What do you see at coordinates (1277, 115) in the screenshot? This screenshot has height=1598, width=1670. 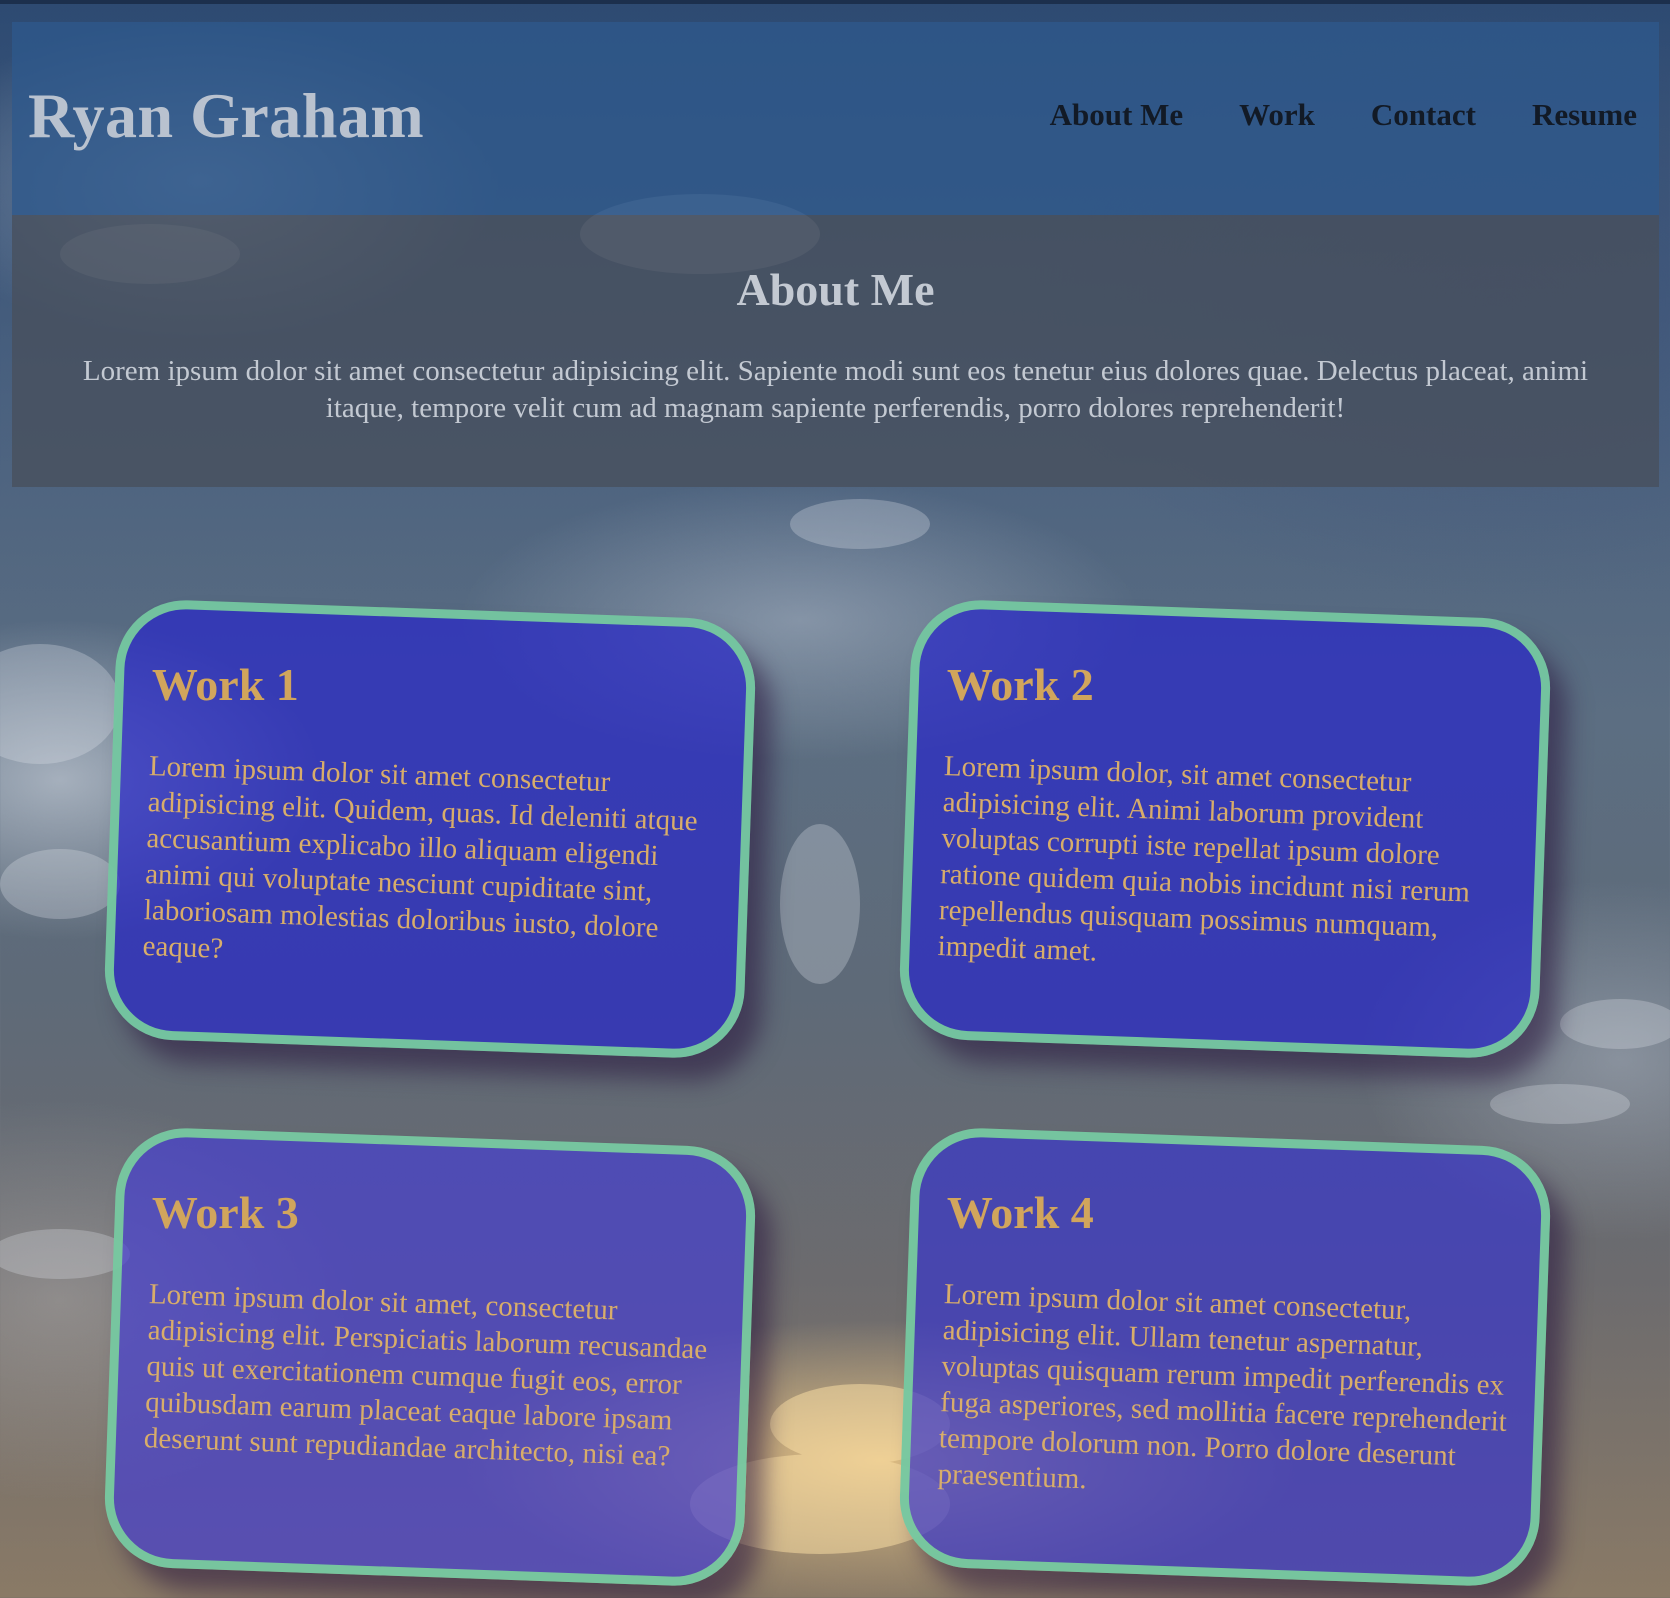 I see `nav-link-work: Work` at bounding box center [1277, 115].